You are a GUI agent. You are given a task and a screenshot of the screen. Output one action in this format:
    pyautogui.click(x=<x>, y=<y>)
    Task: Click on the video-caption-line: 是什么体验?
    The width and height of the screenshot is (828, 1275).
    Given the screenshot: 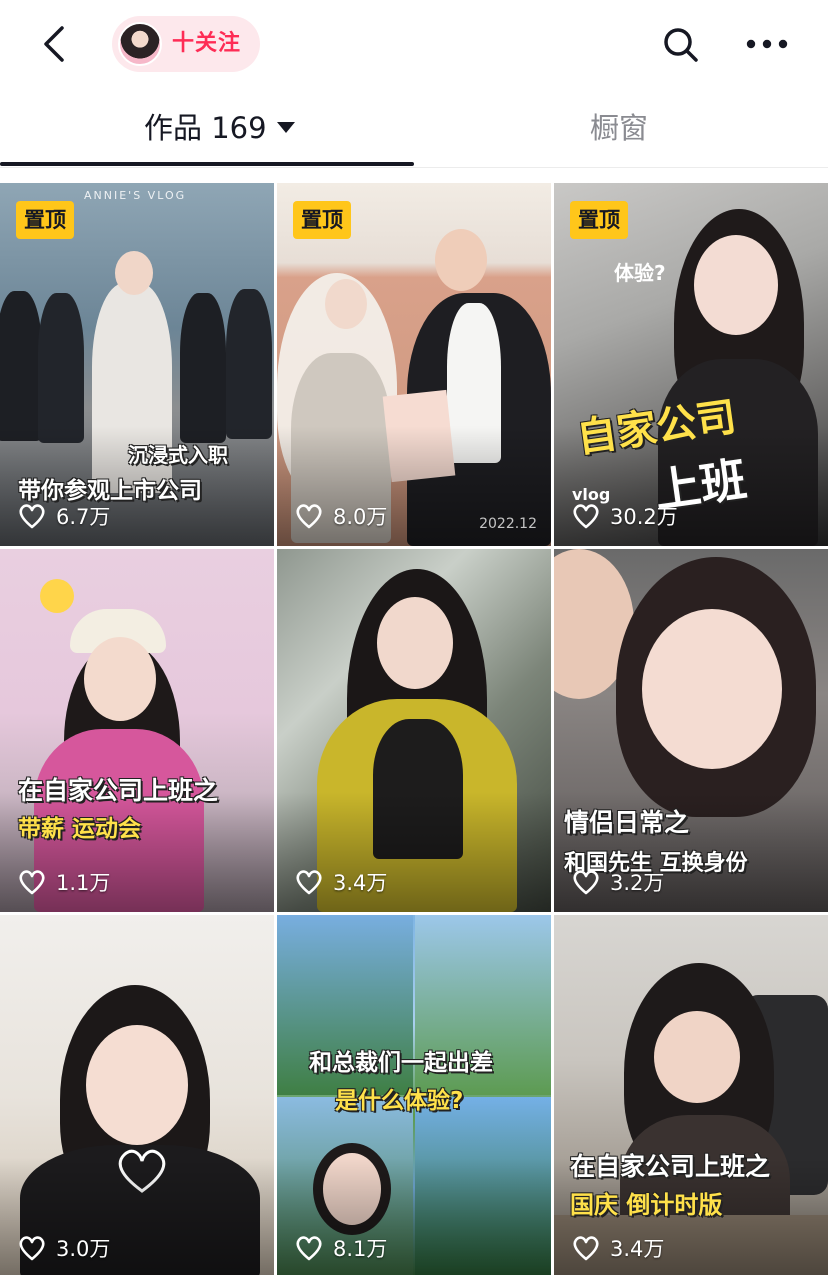 What is the action you would take?
    pyautogui.click(x=399, y=1101)
    